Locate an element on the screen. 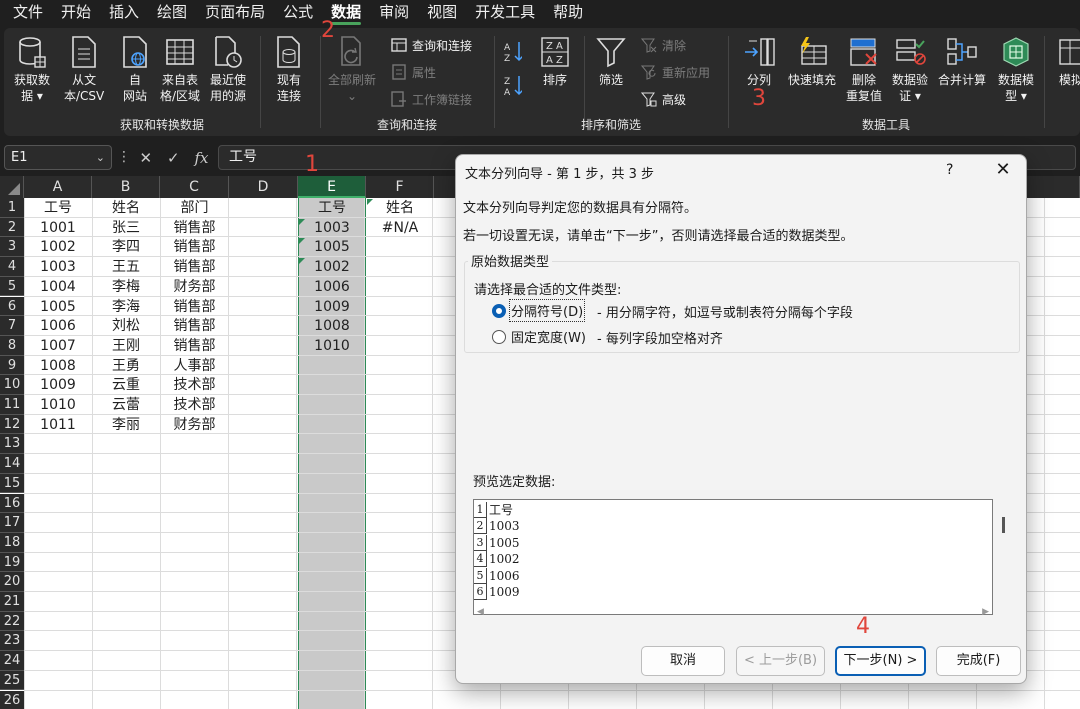 Image resolution: width=1080 pixels, height=709 pixels. name-box: E1 ⌄ is located at coordinates (58, 157).